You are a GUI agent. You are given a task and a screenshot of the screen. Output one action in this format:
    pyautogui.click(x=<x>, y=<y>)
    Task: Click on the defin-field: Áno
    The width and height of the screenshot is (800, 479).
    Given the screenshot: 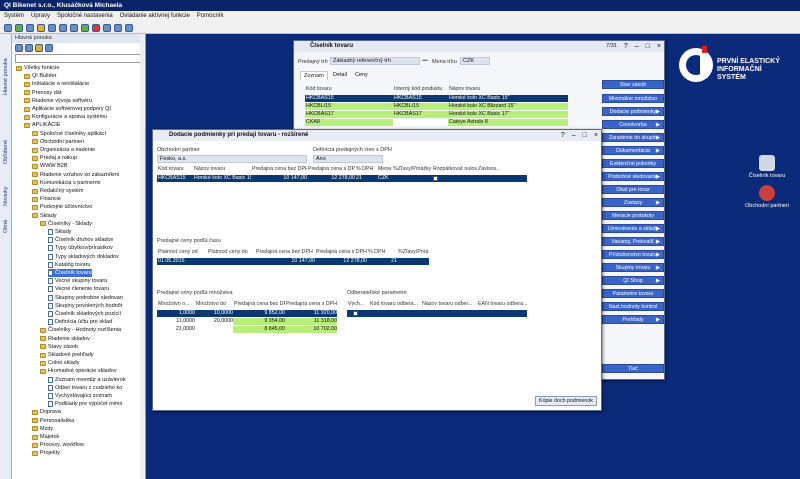 What is the action you would take?
    pyautogui.click(x=348, y=159)
    